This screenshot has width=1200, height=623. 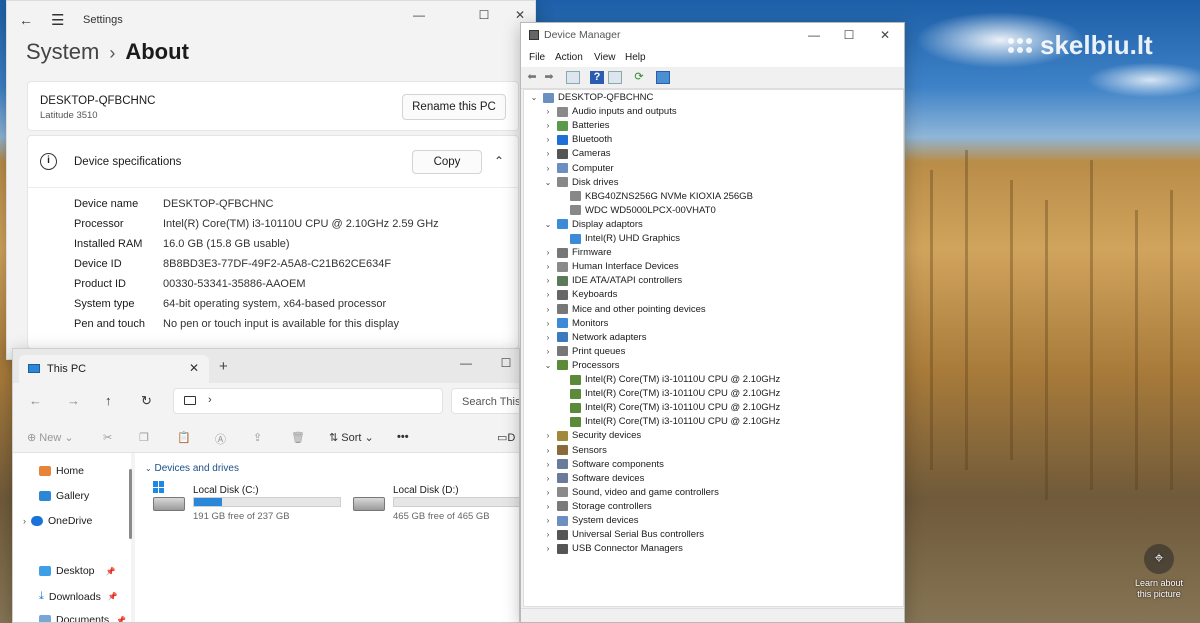 What do you see at coordinates (594, 337) in the screenshot?
I see `tree-category: › Network adapters` at bounding box center [594, 337].